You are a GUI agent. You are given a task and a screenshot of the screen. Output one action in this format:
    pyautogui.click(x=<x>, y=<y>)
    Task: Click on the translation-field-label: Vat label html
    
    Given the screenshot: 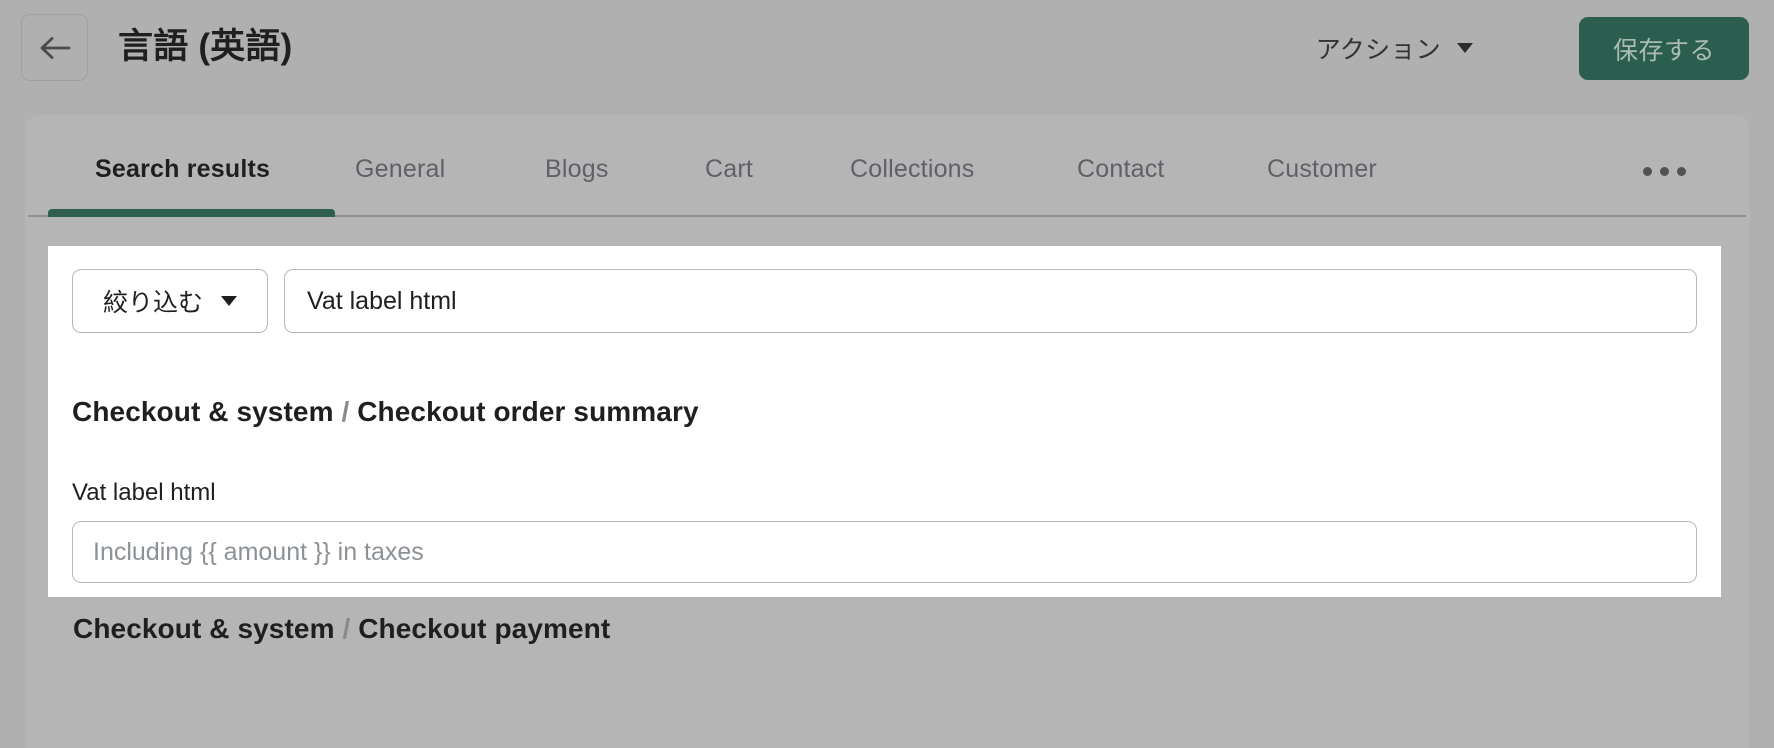 What is the action you would take?
    pyautogui.click(x=144, y=492)
    